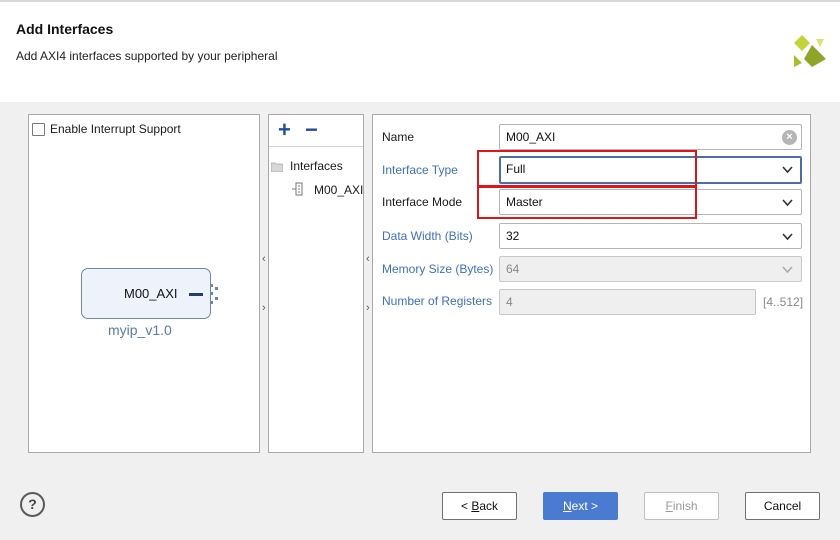 The image size is (840, 540). Describe the element at coordinates (38, 129) in the screenshot. I see `enable-interrupt-checkbox` at that location.